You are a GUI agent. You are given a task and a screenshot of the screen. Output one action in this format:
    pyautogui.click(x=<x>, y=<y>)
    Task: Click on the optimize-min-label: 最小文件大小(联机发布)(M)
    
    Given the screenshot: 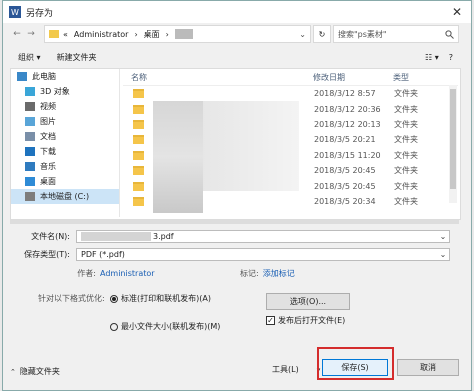 What is the action you would take?
    pyautogui.click(x=171, y=326)
    